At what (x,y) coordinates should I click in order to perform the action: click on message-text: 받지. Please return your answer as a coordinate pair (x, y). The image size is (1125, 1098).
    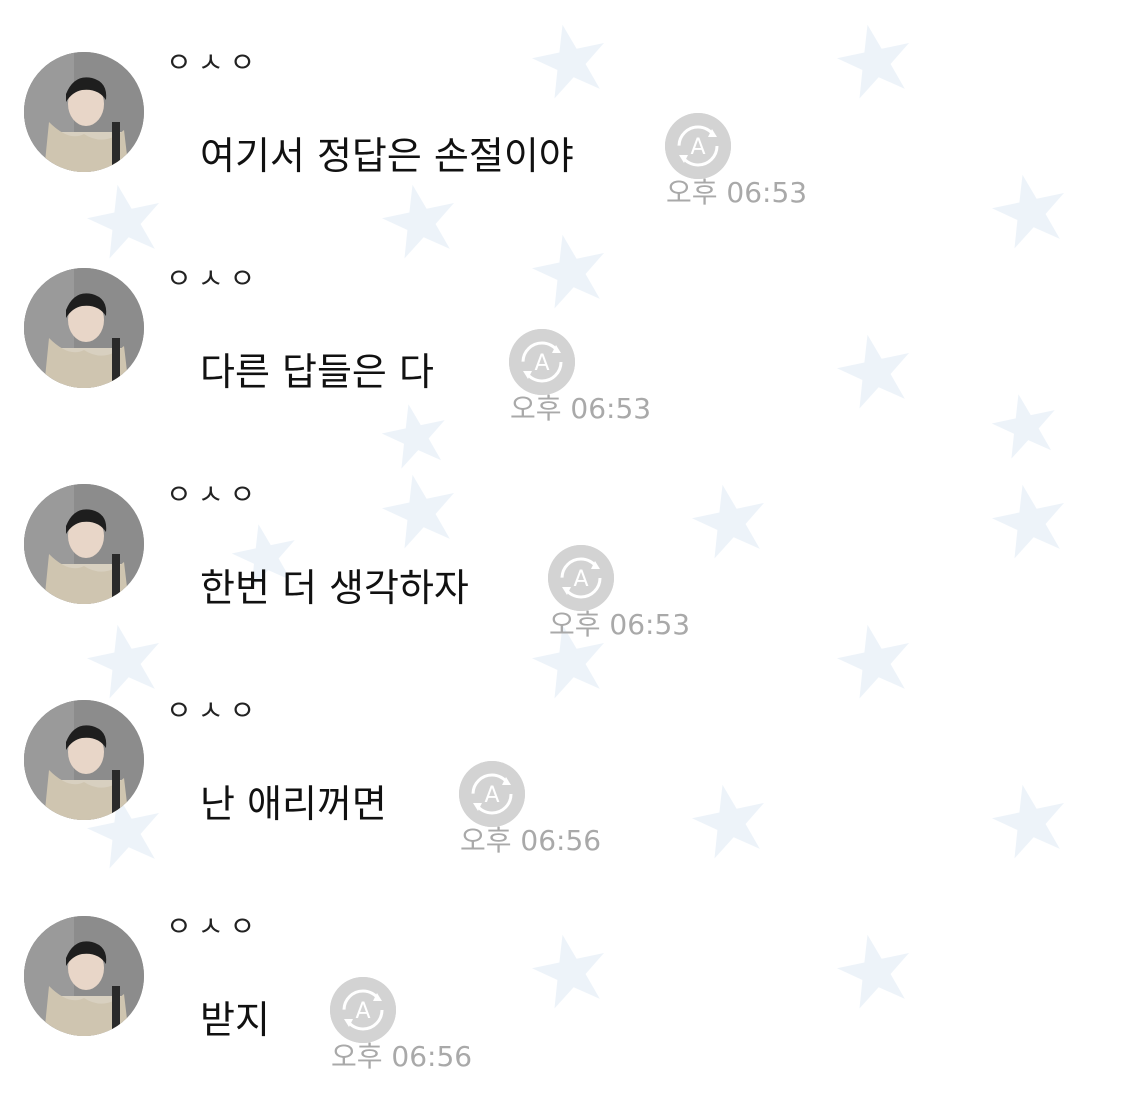
    Looking at the image, I should click on (235, 1020).